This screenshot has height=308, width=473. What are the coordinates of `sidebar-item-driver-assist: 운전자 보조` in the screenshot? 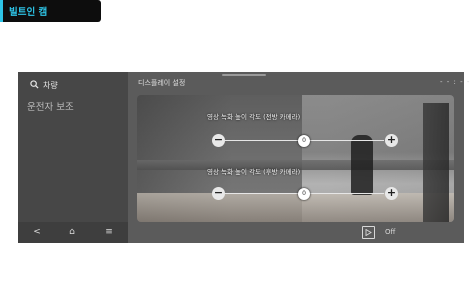 It's located at (50, 106).